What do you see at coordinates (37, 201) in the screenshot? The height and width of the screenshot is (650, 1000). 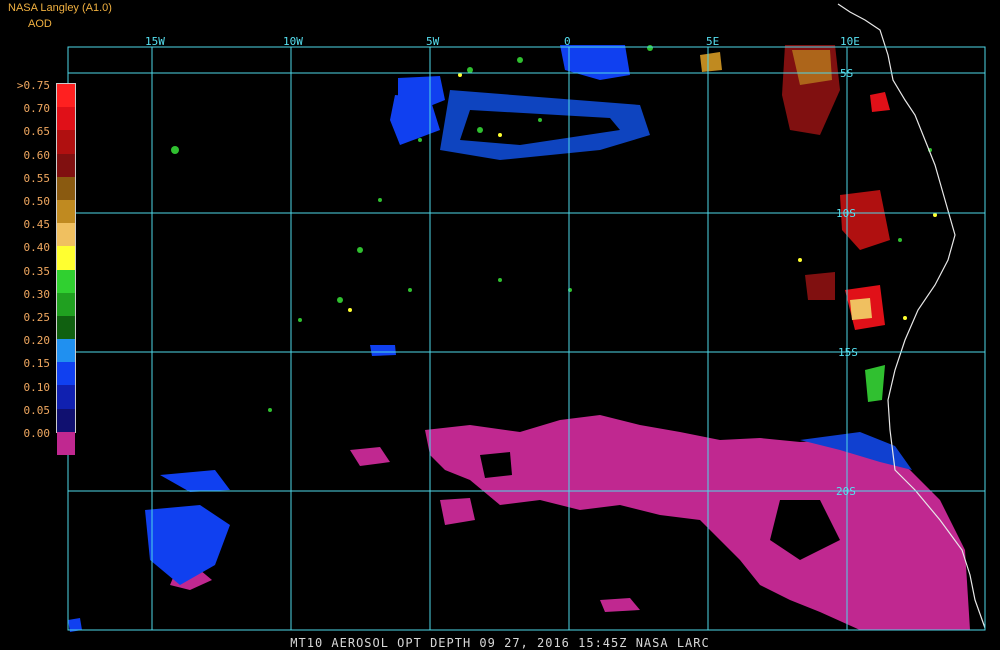 I see `legend-label: 0.50` at bounding box center [37, 201].